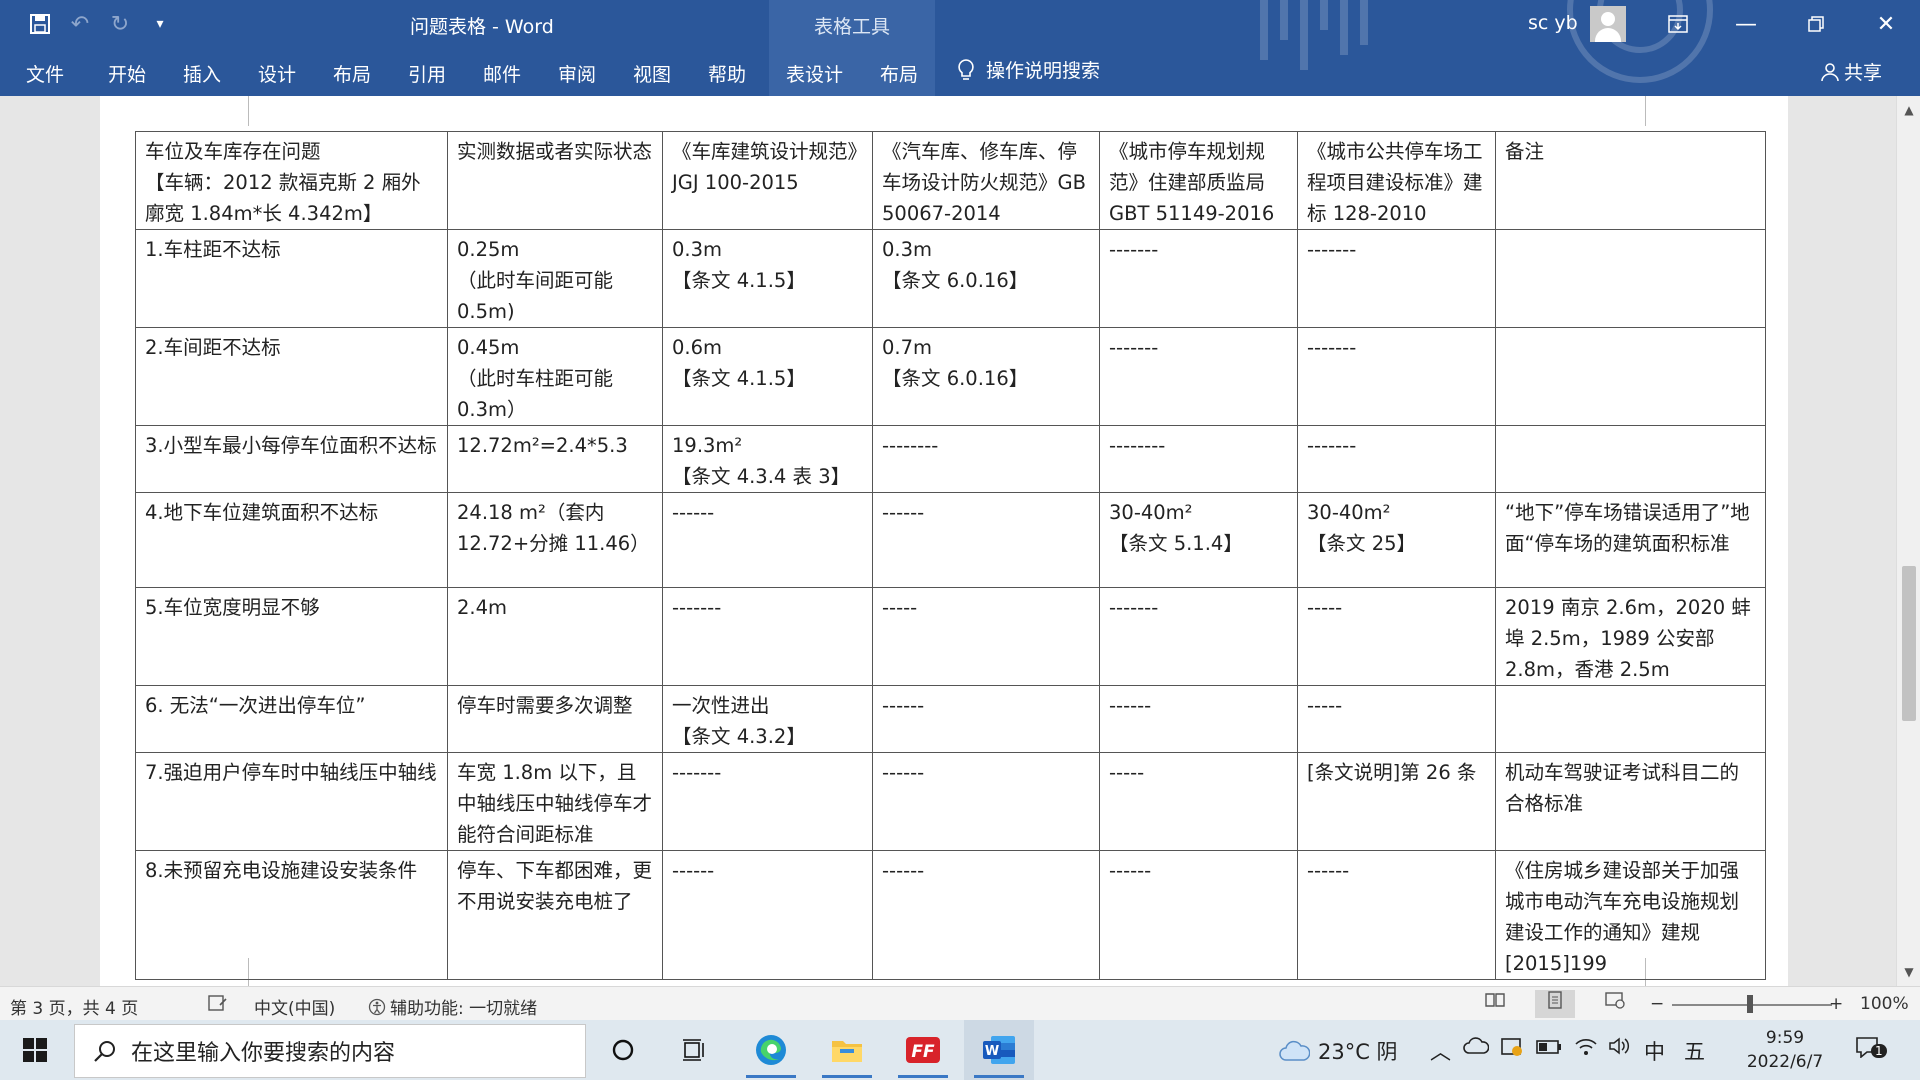 The height and width of the screenshot is (1080, 1920). What do you see at coordinates (1495, 1004) in the screenshot?
I see `read-mode-icon` at bounding box center [1495, 1004].